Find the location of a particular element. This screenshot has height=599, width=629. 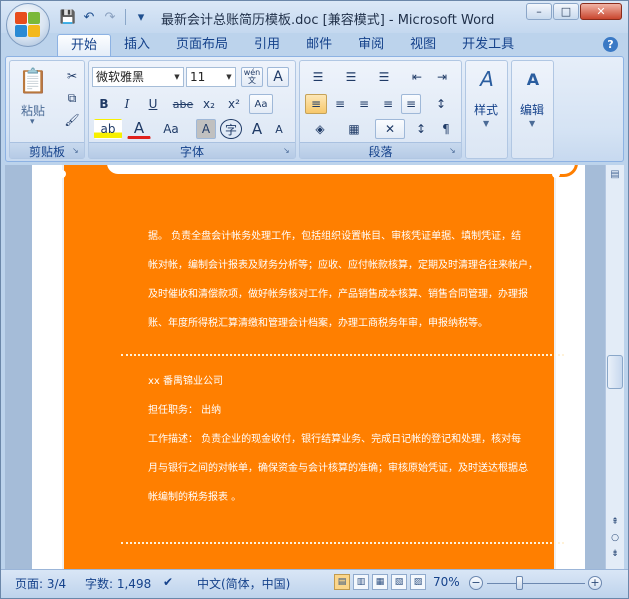

strikethrough-button: abe is located at coordinates (183, 104).